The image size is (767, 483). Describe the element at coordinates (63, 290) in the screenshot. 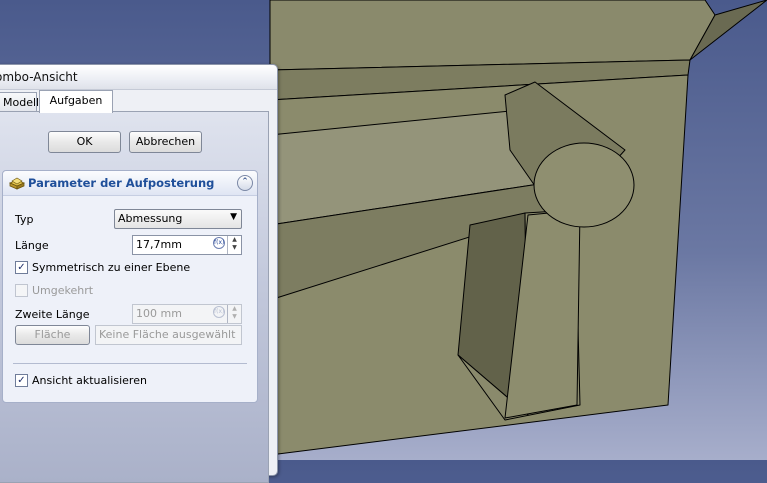

I see `reversed-label: Umgekehrt` at that location.